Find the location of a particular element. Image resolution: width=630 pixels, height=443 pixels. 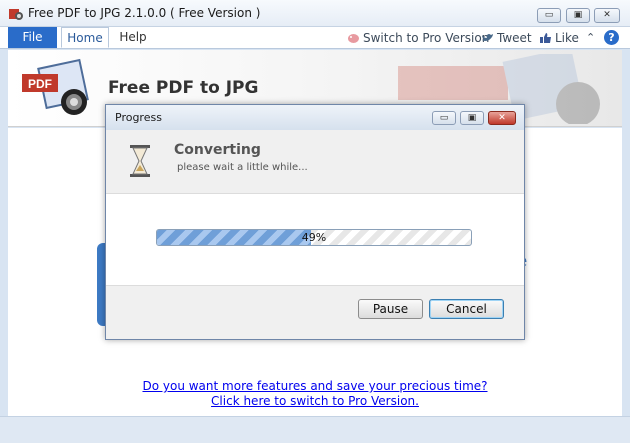

hourglass-icon is located at coordinates (140, 161).